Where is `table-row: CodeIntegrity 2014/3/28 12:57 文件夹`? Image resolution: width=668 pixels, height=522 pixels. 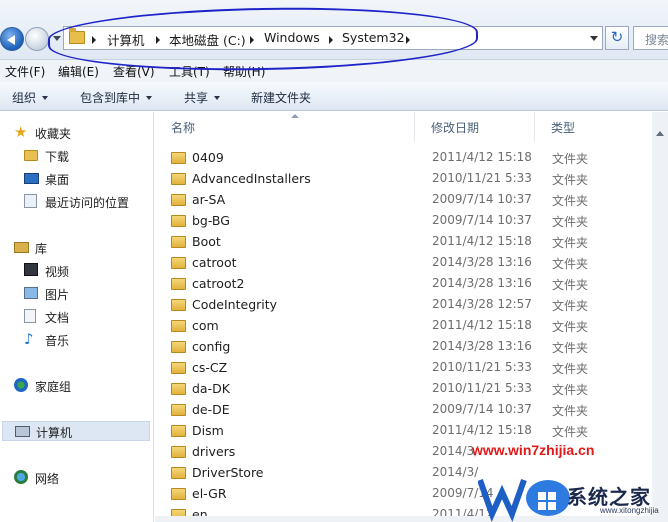 table-row: CodeIntegrity 2014/3/28 12:57 文件夹 is located at coordinates (411, 304).